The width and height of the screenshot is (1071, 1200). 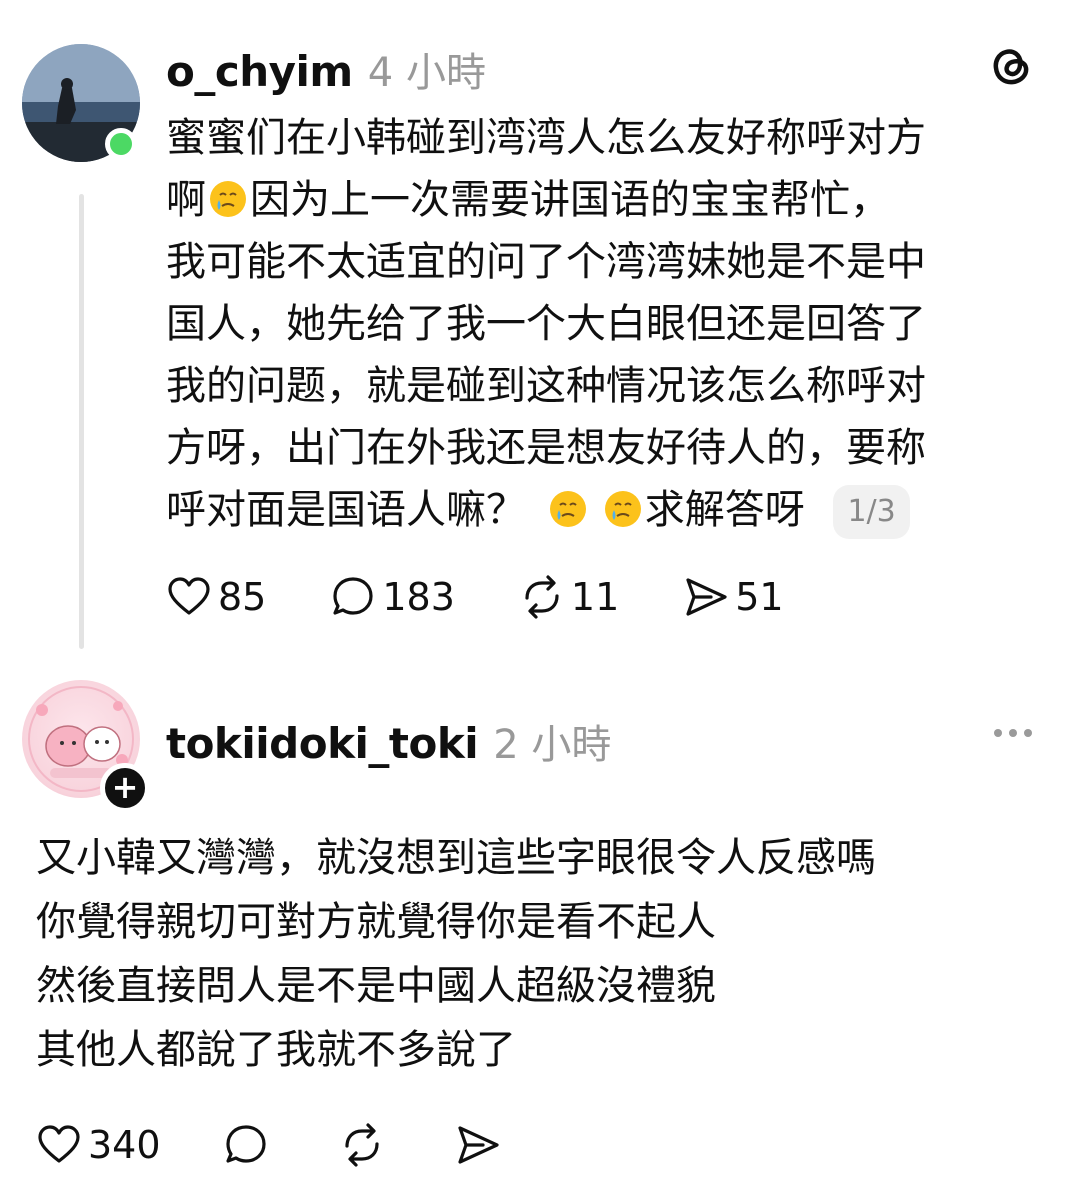 What do you see at coordinates (595, 597) in the screenshot?
I see `repost-count: 11` at bounding box center [595, 597].